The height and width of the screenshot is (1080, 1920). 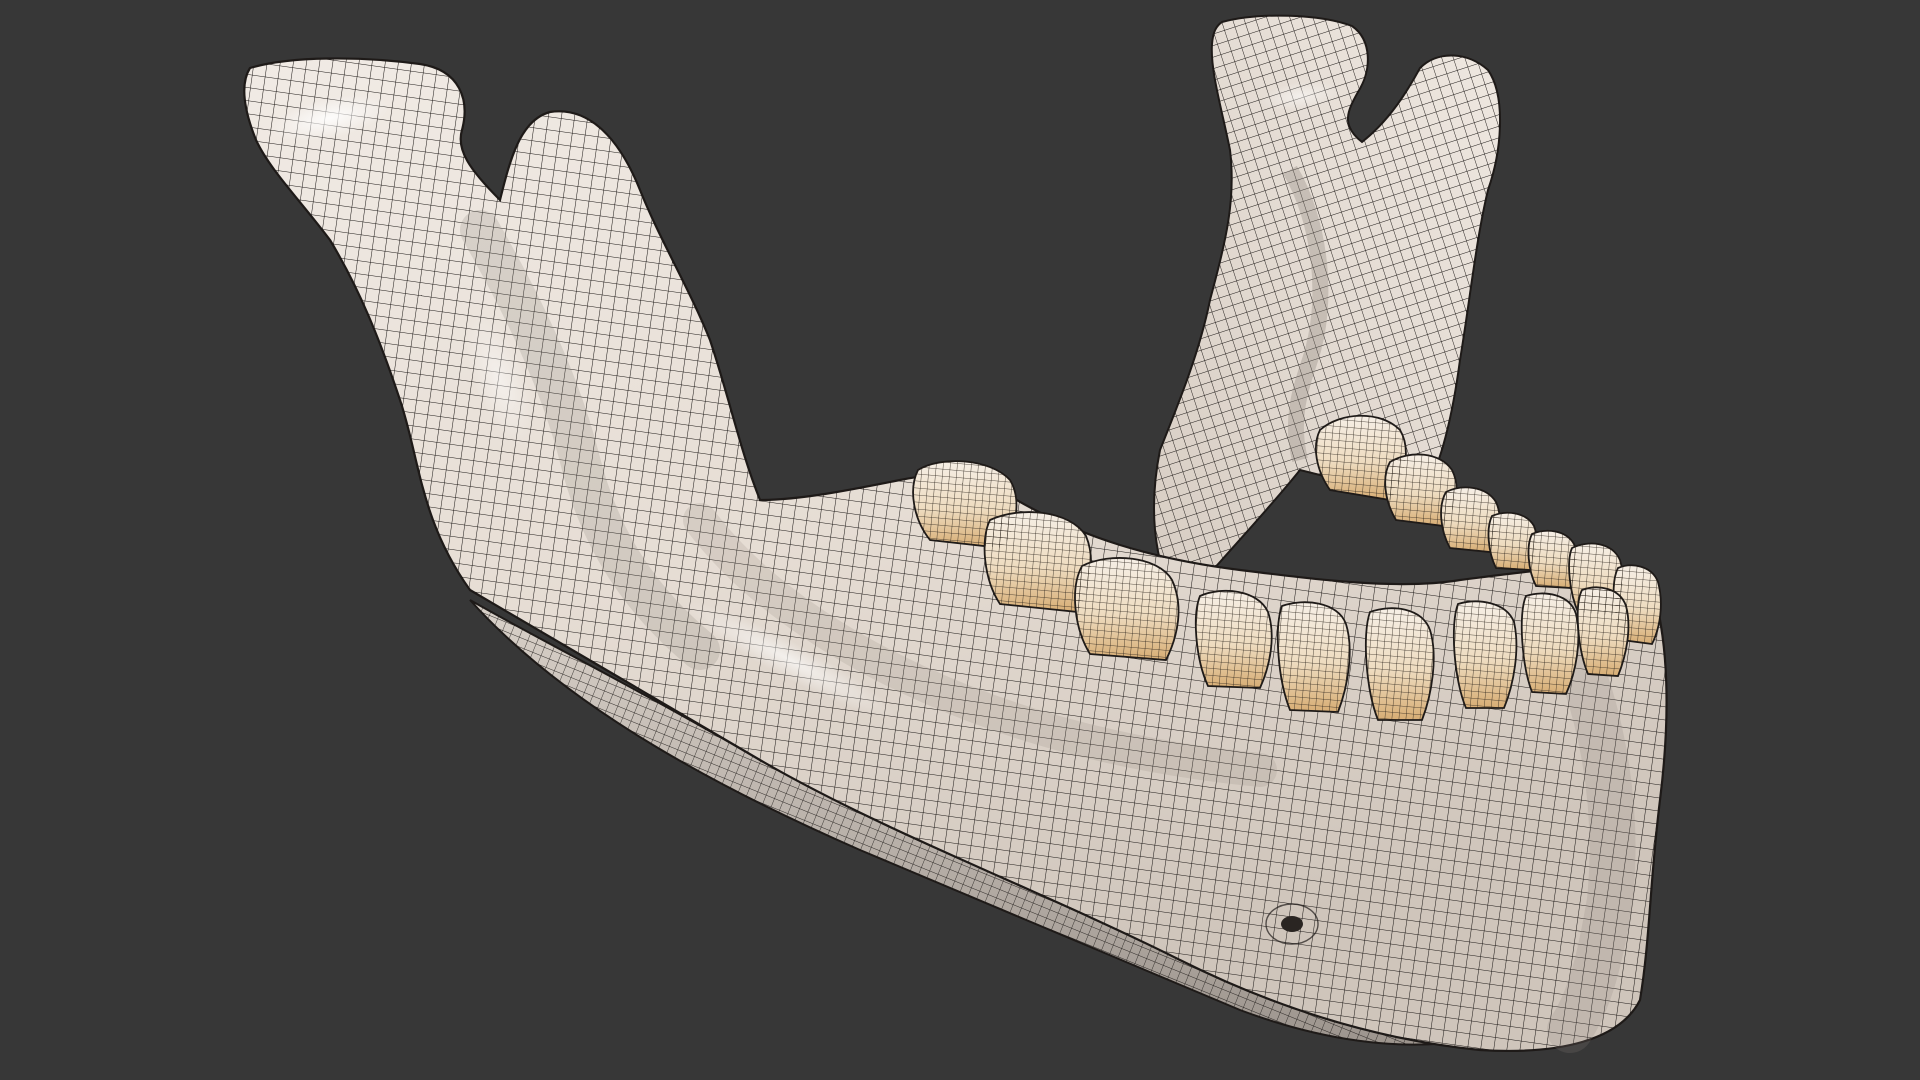 I want to click on mental-foramen, so click(x=1292, y=924).